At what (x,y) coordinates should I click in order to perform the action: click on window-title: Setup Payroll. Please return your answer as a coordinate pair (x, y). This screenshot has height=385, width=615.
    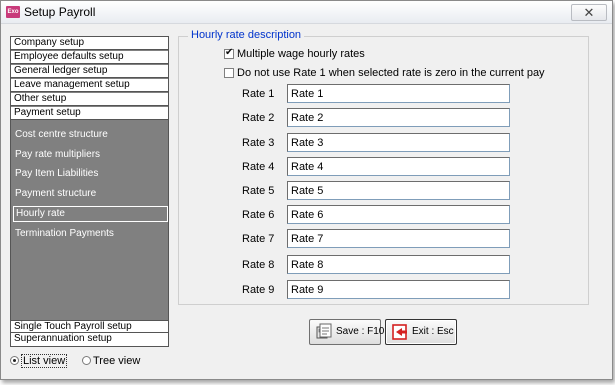
    Looking at the image, I should click on (60, 12).